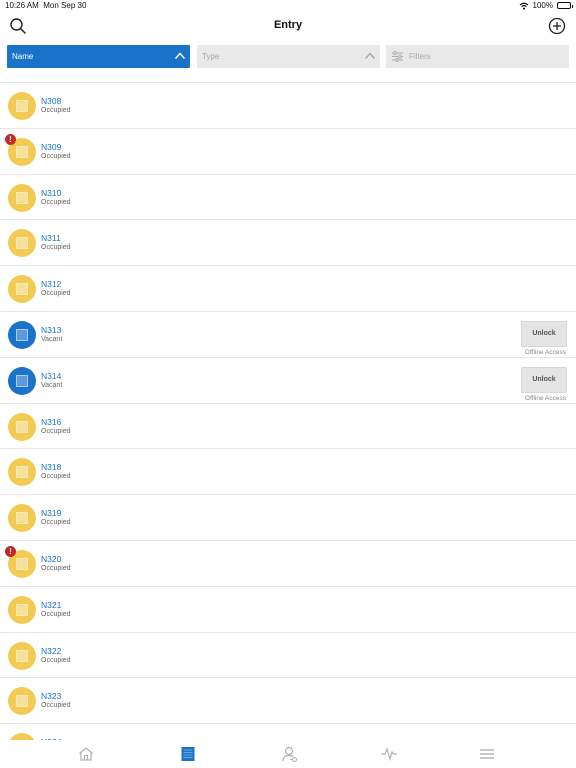  Describe the element at coordinates (51, 605) in the screenshot. I see `room-name: N321` at that location.